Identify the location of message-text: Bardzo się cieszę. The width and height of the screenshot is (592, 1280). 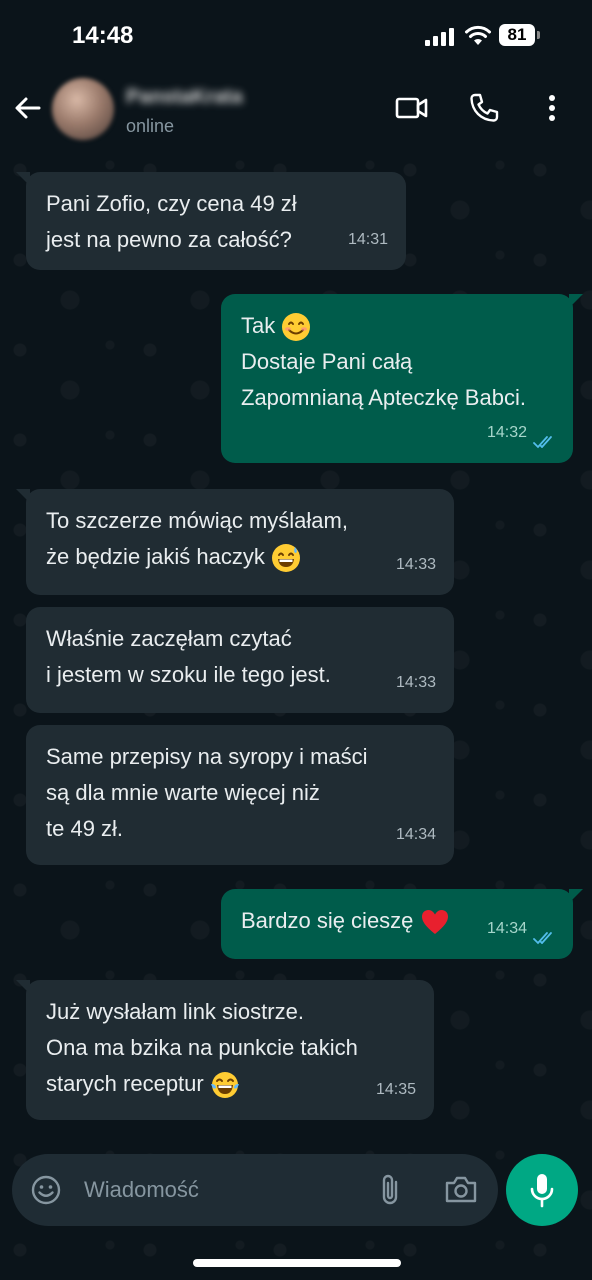
(327, 920).